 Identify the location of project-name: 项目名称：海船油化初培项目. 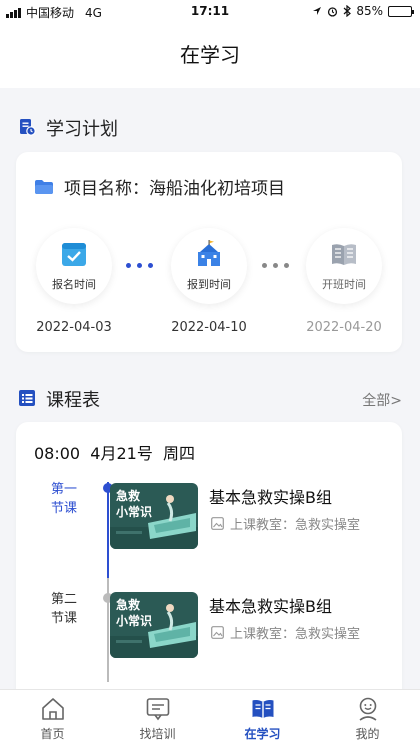
(174, 189).